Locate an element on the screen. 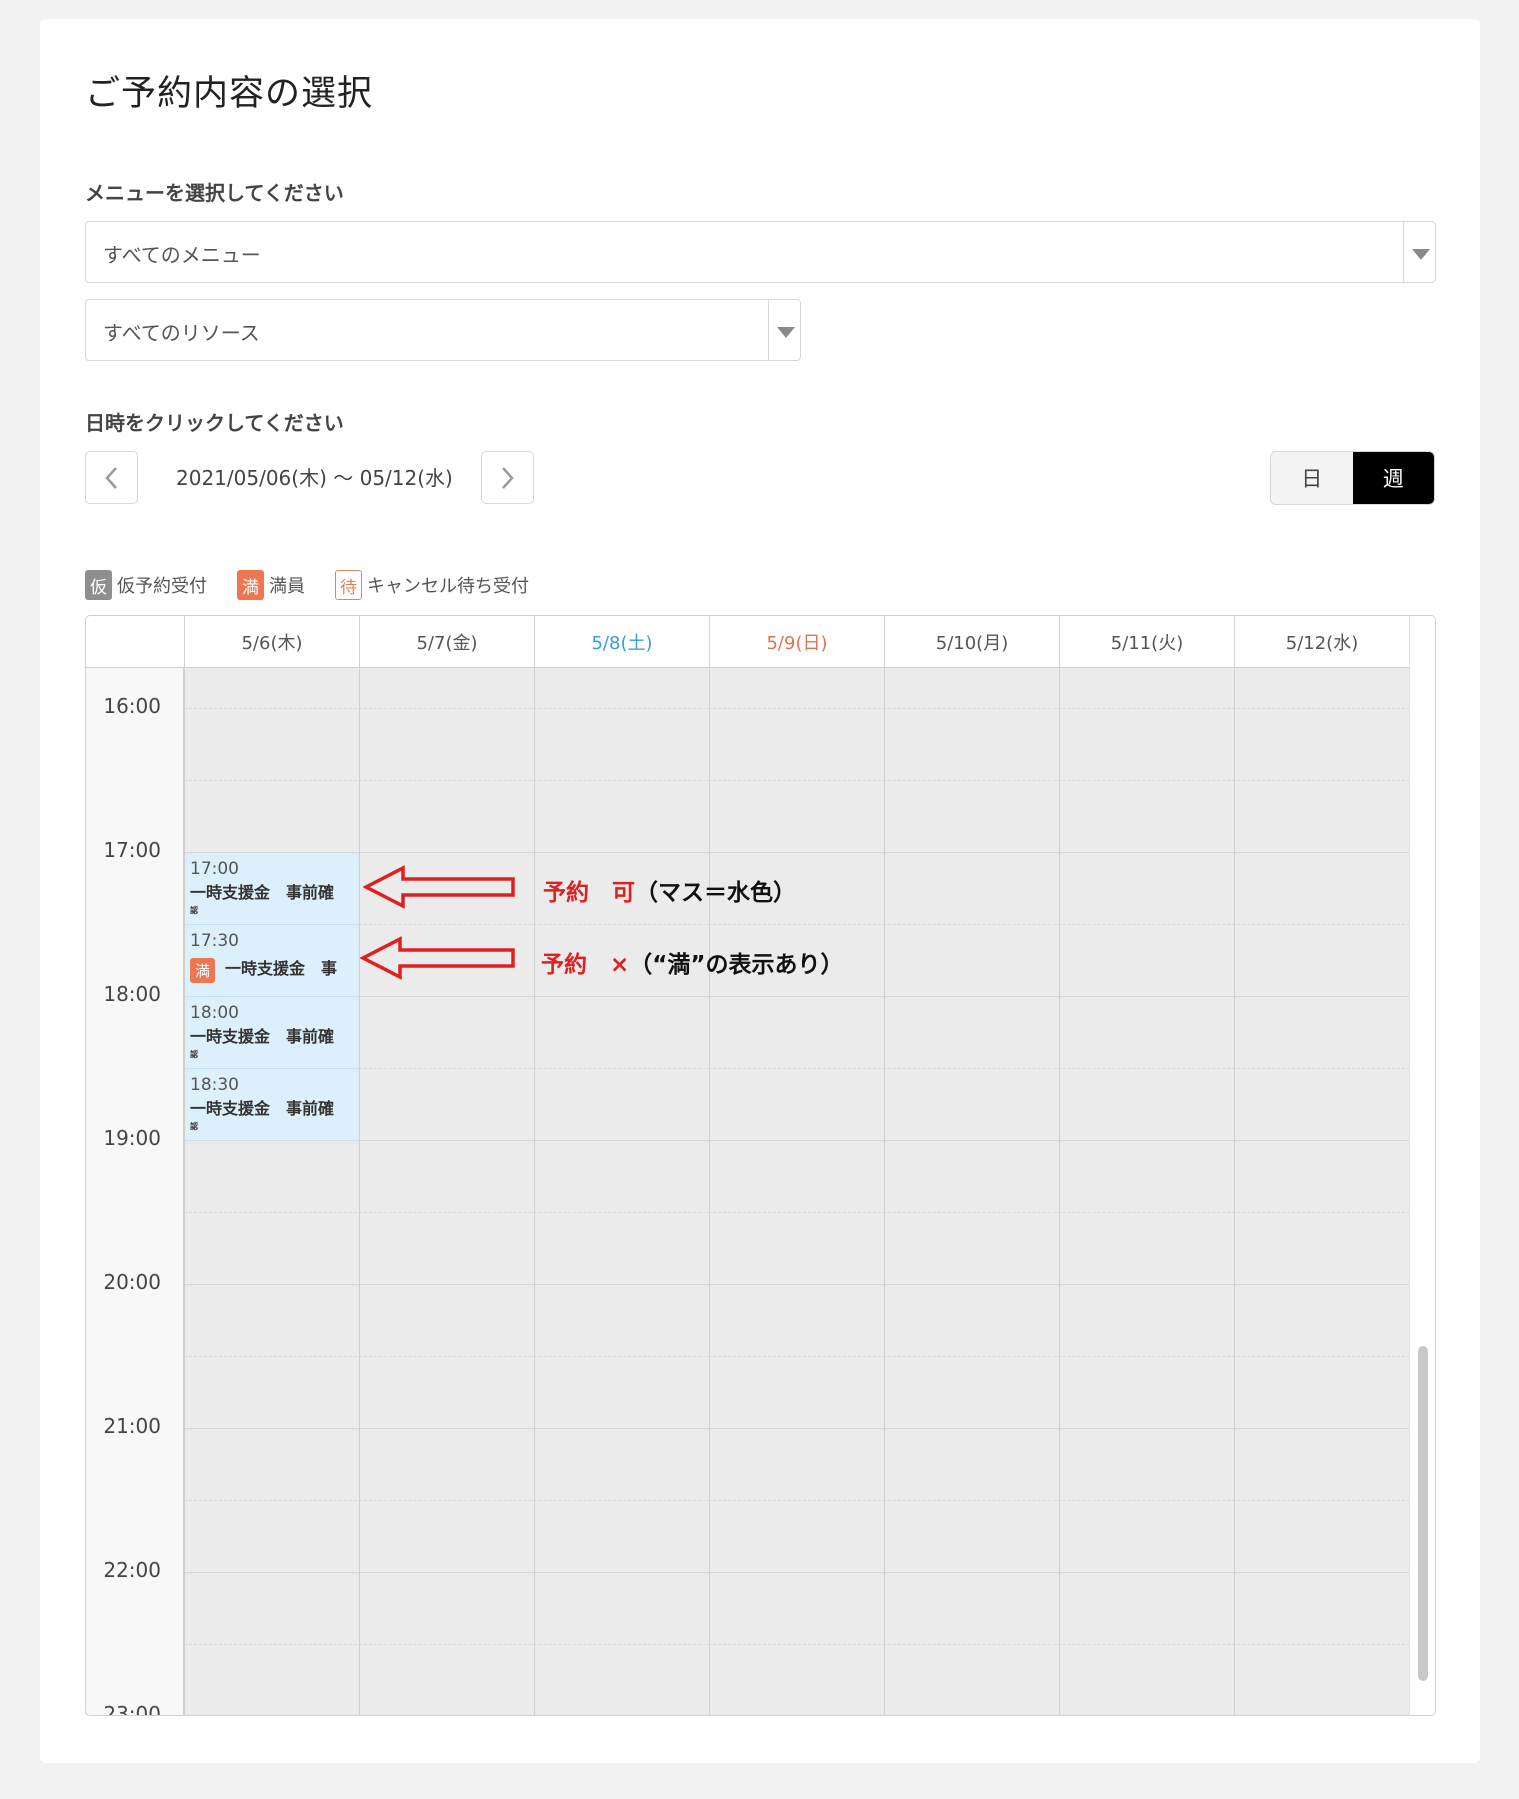 Image resolution: width=1519 pixels, height=1799 pixels. view-toggle: 日 週 is located at coordinates (1352, 478).